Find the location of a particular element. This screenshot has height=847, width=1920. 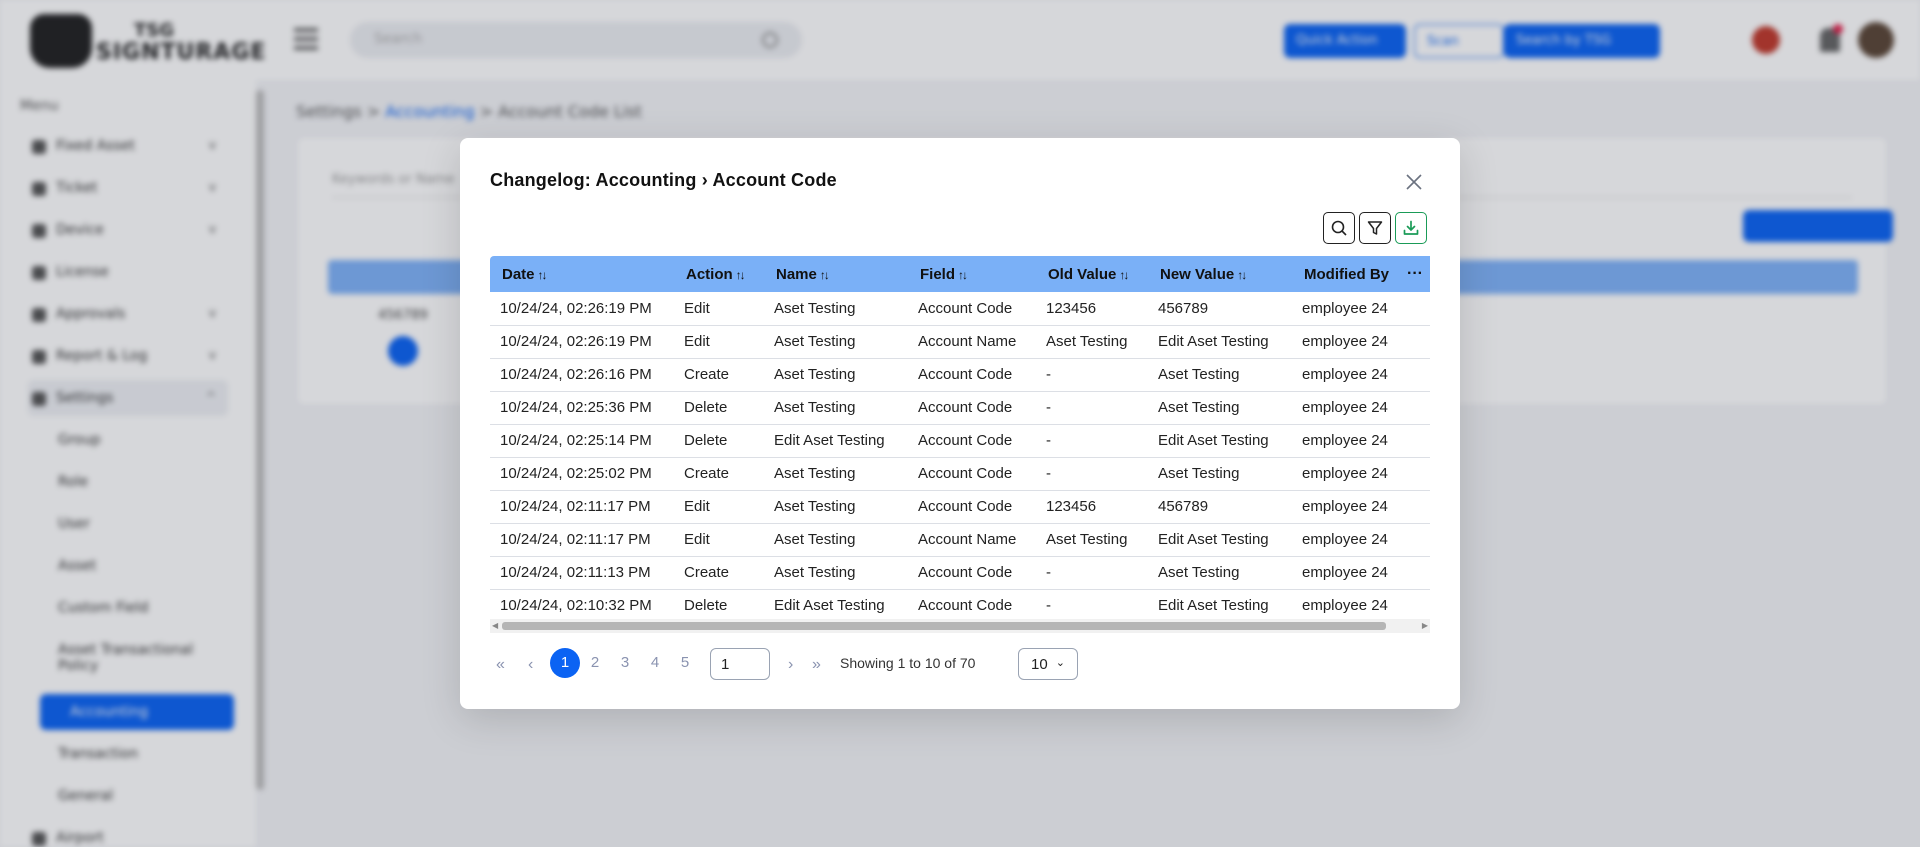

column-header-modified-by: Modified By is located at coordinates (1346, 274).